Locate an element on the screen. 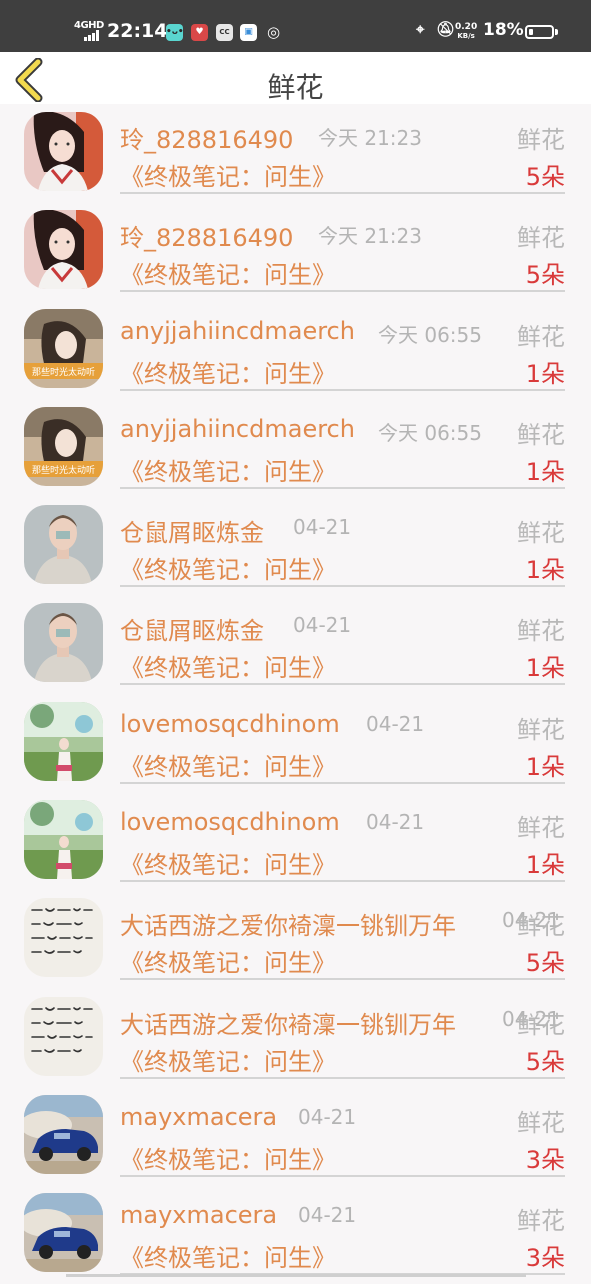  battery-icon is located at coordinates (539, 32).